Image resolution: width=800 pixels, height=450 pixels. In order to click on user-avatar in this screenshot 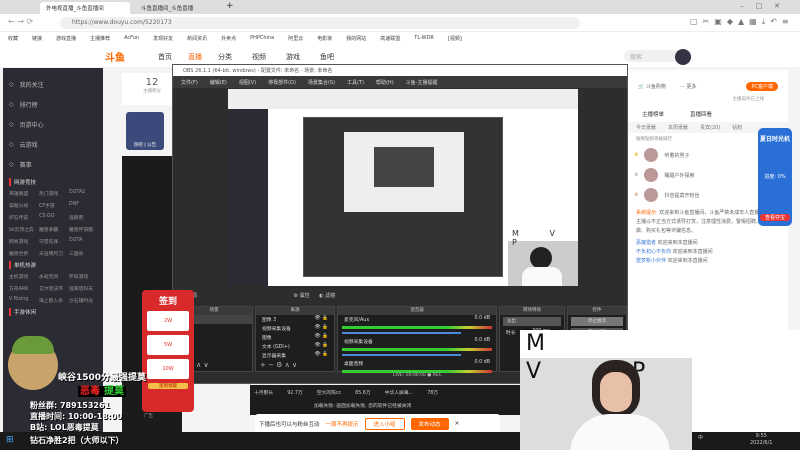, I will do `click(683, 57)`.